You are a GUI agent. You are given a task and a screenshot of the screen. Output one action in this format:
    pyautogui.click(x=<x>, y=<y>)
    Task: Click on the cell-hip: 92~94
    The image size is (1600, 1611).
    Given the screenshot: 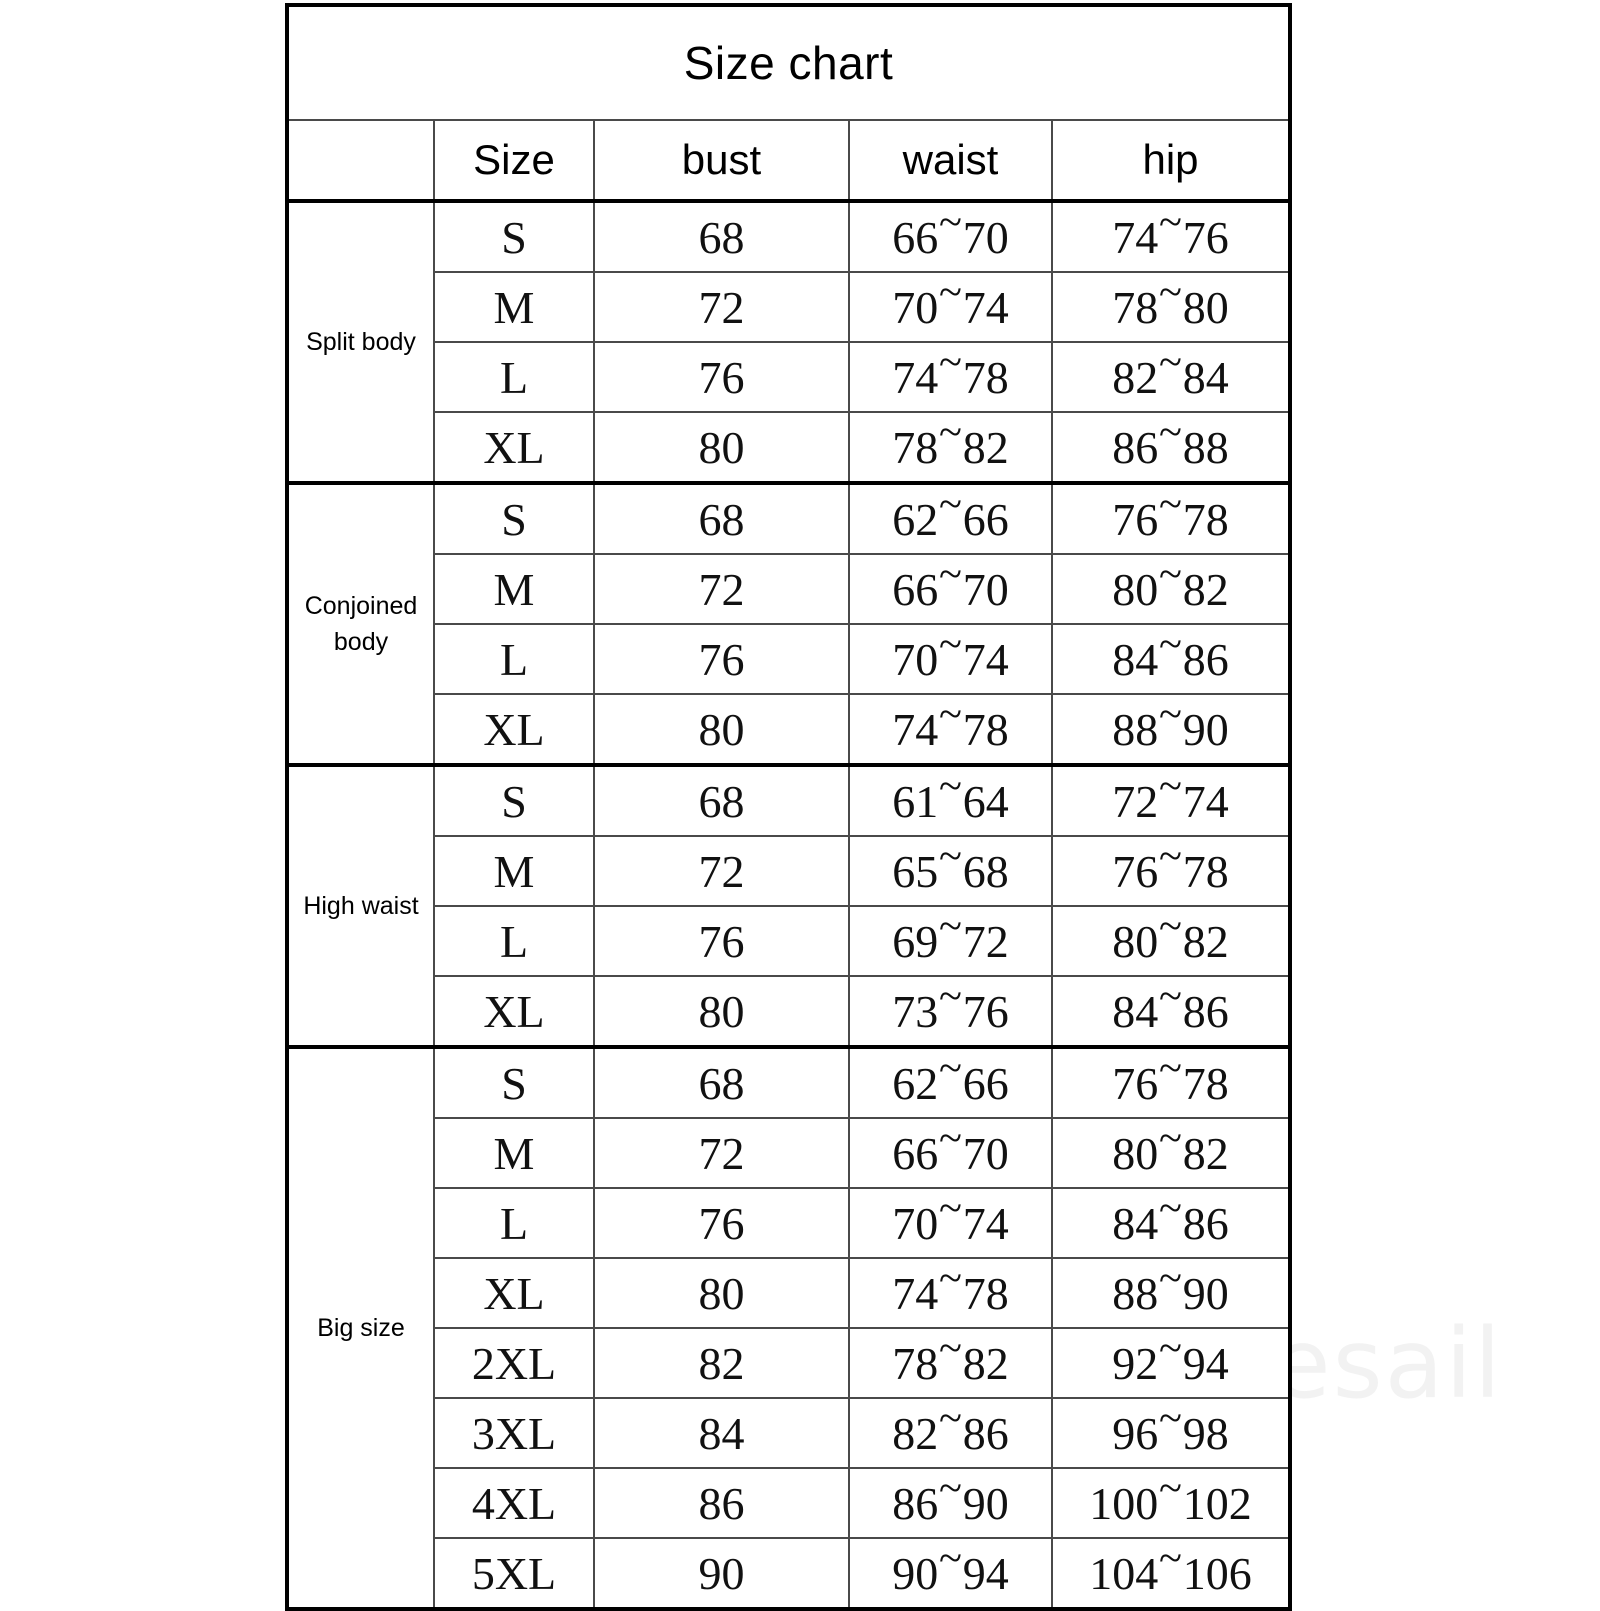 What is the action you would take?
    pyautogui.click(x=1170, y=1362)
    